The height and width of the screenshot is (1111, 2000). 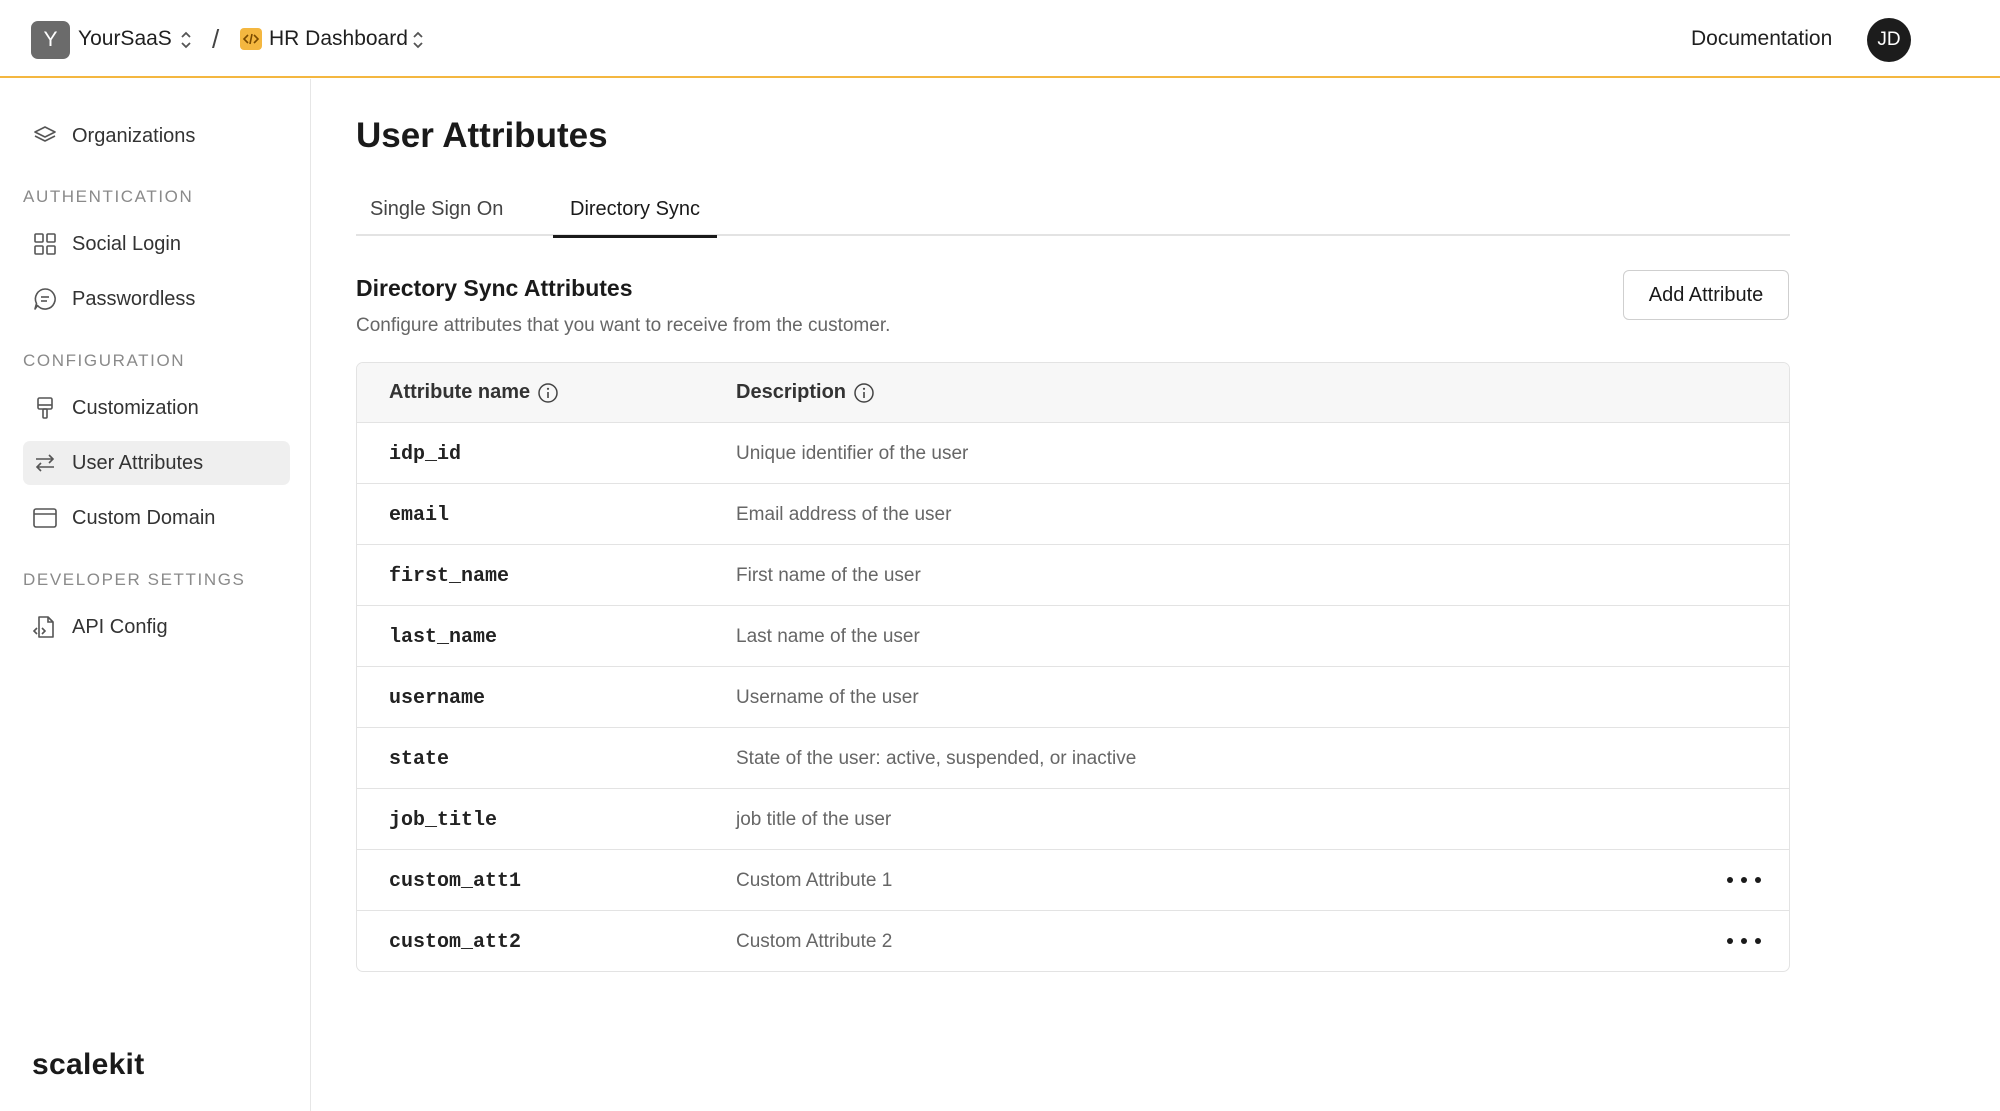 What do you see at coordinates (108, 196) in the screenshot?
I see `section-label-authentication: AUTHENTICATION` at bounding box center [108, 196].